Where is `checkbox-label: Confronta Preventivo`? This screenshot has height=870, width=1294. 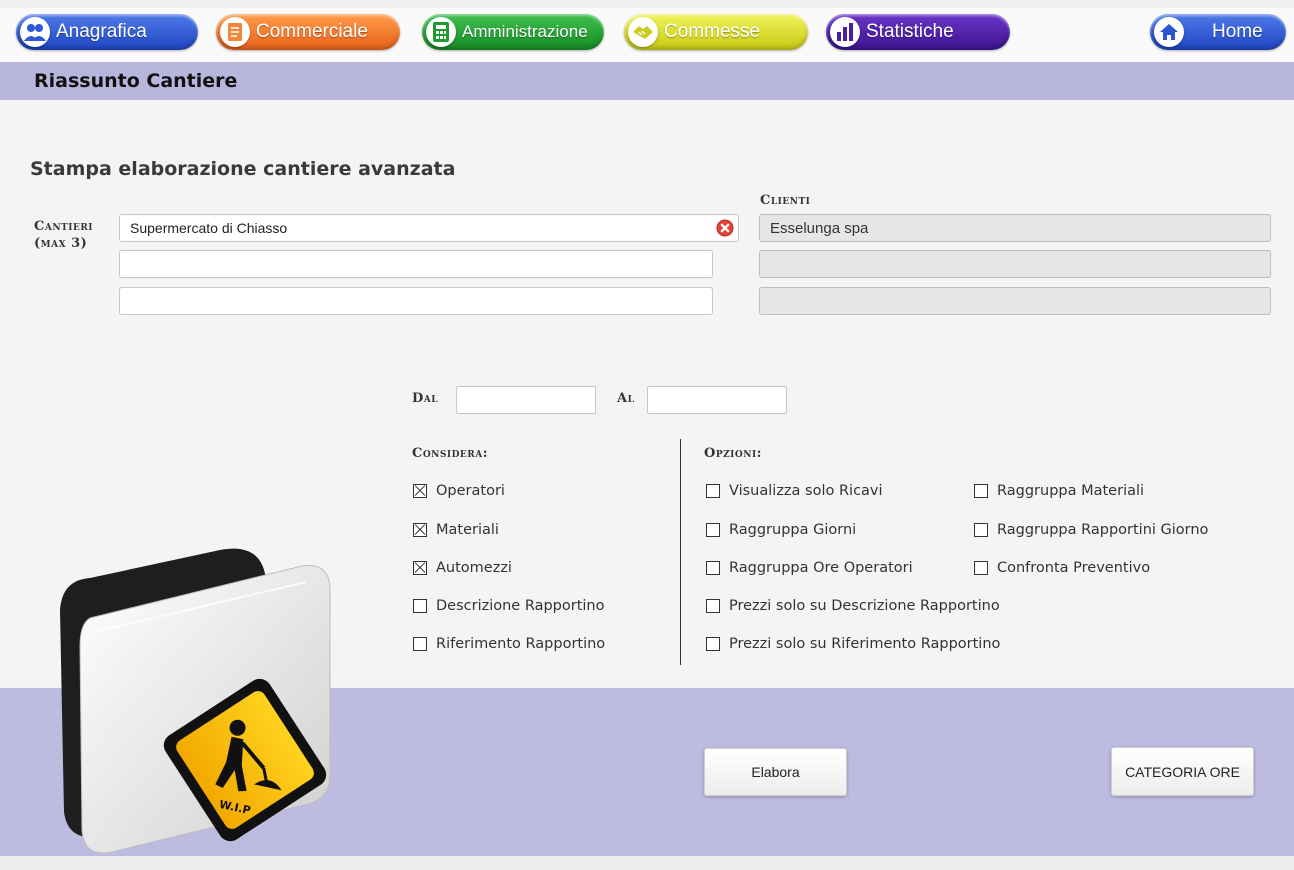
checkbox-label: Confronta Preventivo is located at coordinates (1074, 568).